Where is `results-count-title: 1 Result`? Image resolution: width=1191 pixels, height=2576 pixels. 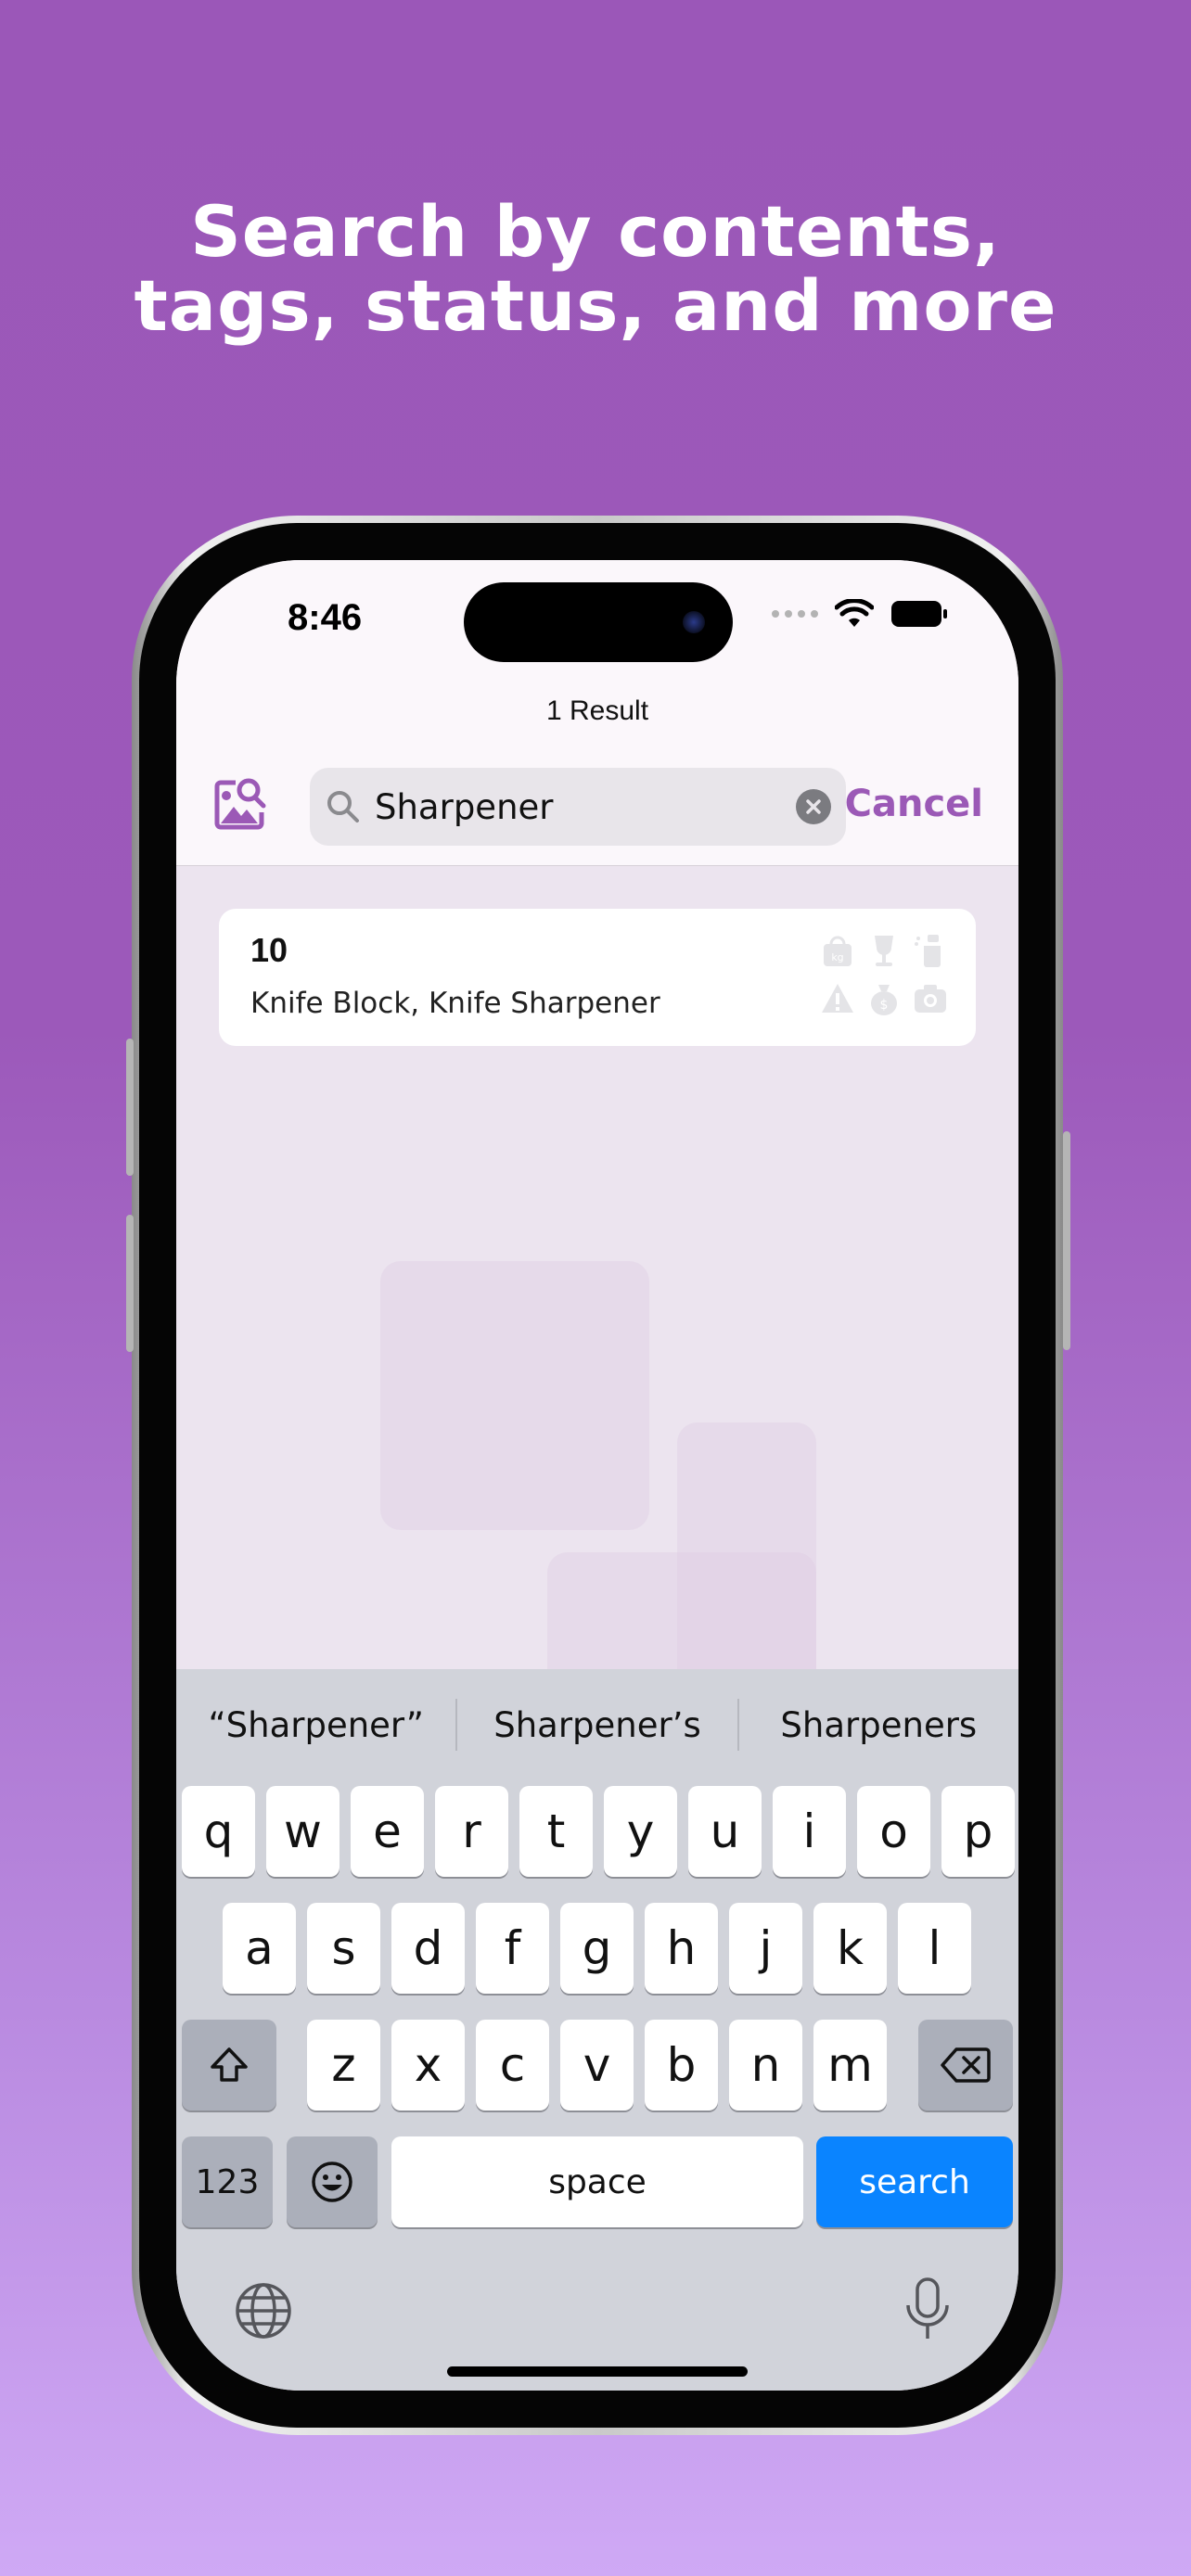 results-count-title: 1 Result is located at coordinates (597, 710).